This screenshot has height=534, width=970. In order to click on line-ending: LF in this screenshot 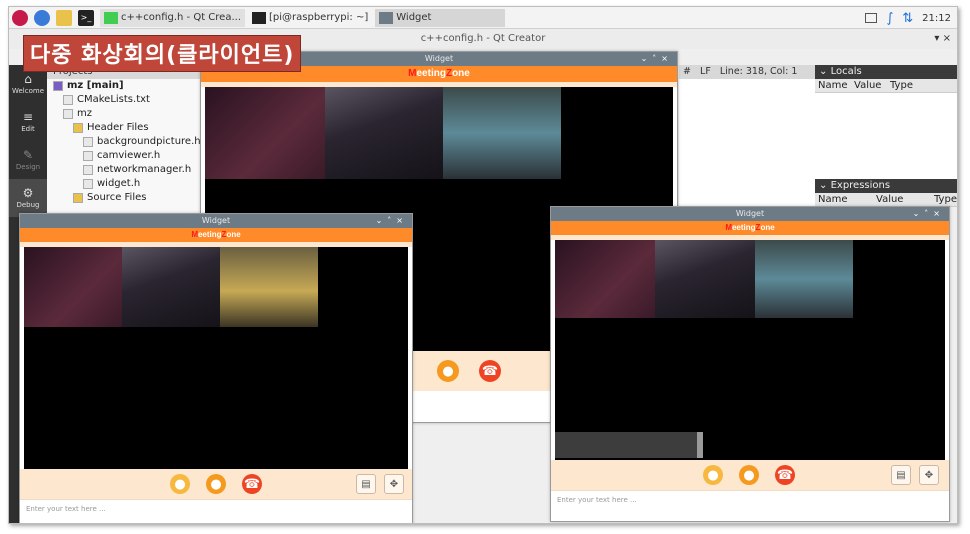, I will do `click(705, 71)`.